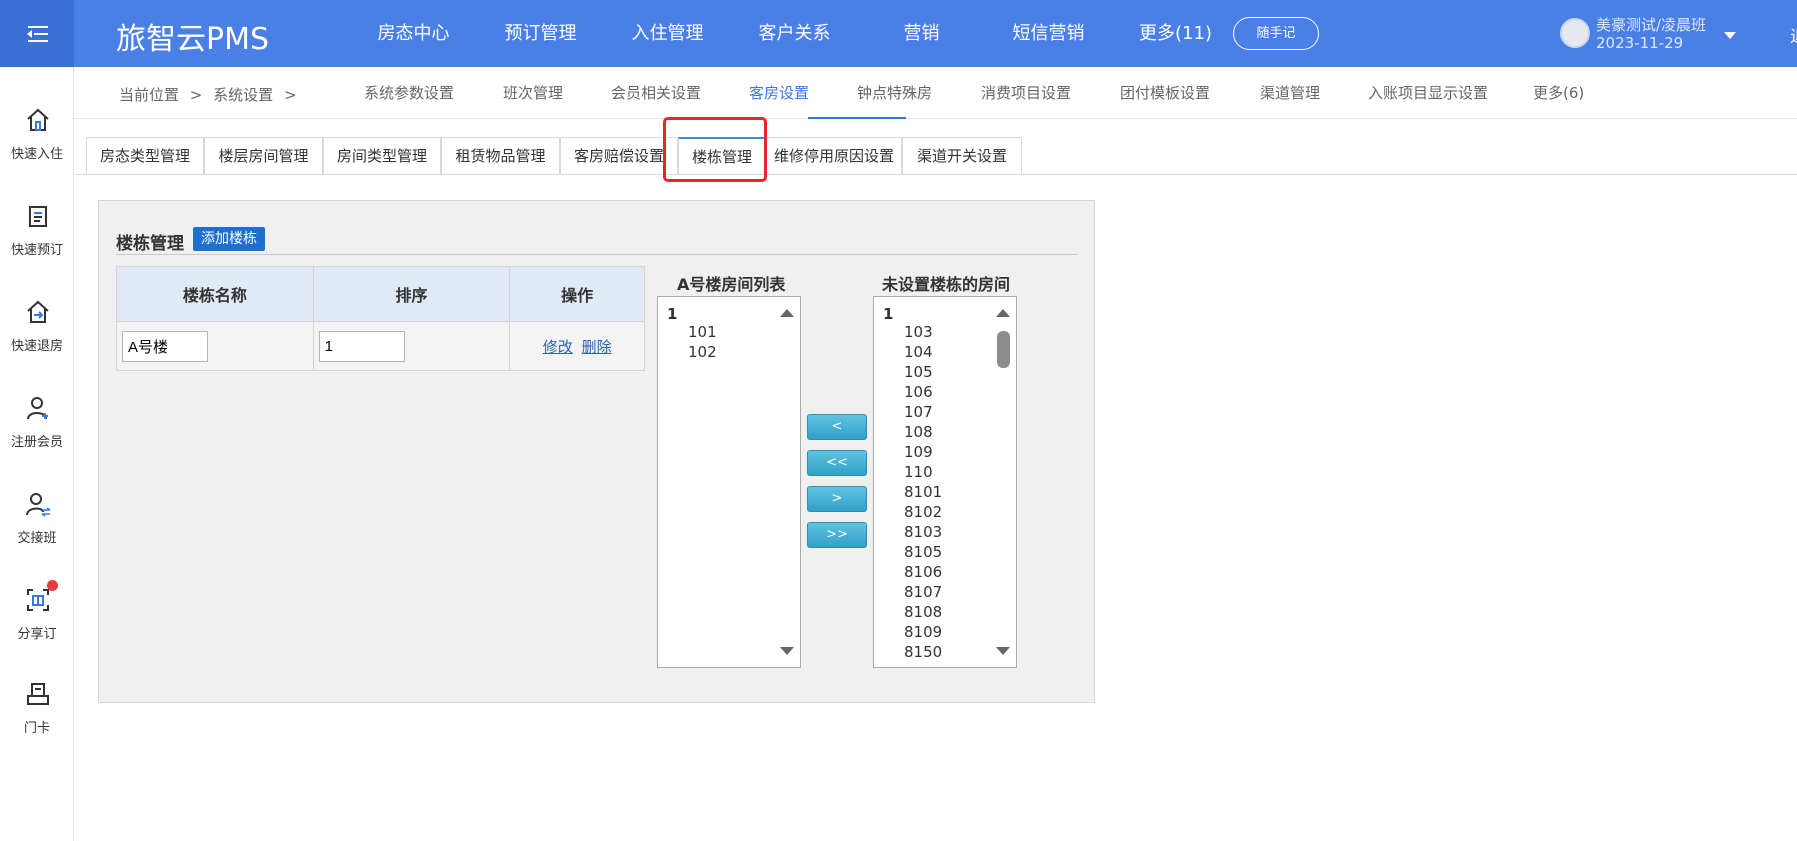  What do you see at coordinates (923, 592) in the screenshot?
I see `list-item: 8107` at bounding box center [923, 592].